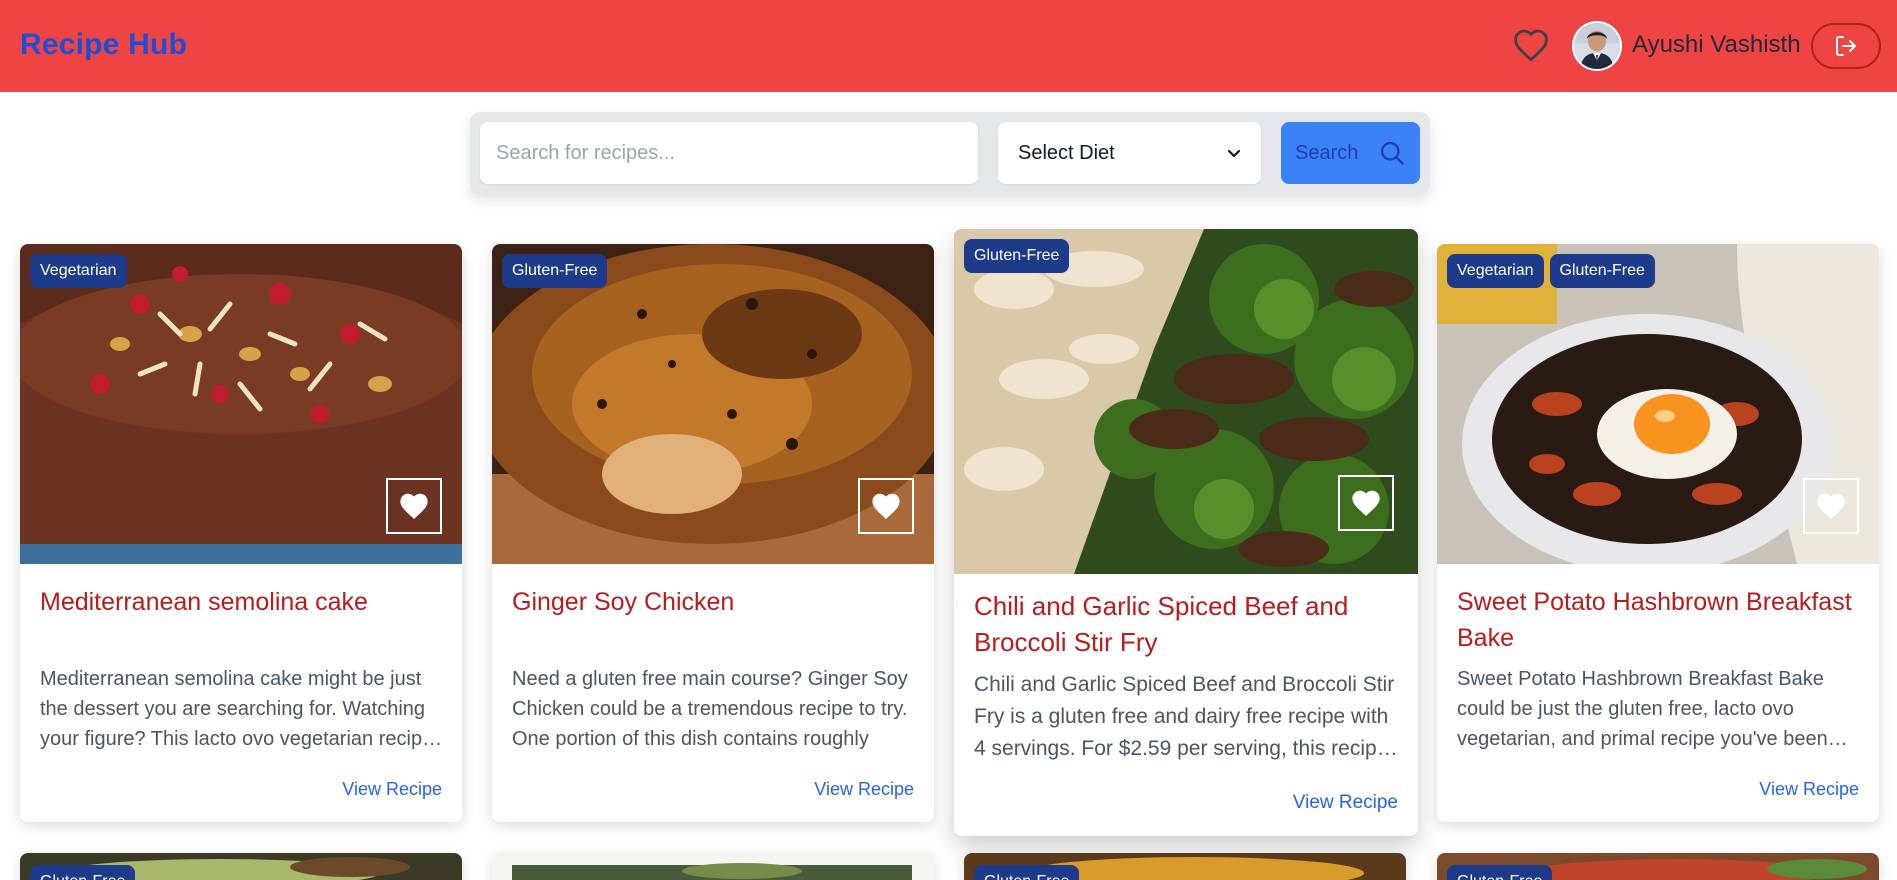 This screenshot has height=880, width=1897. I want to click on heart-outline-icon, so click(1531, 45).